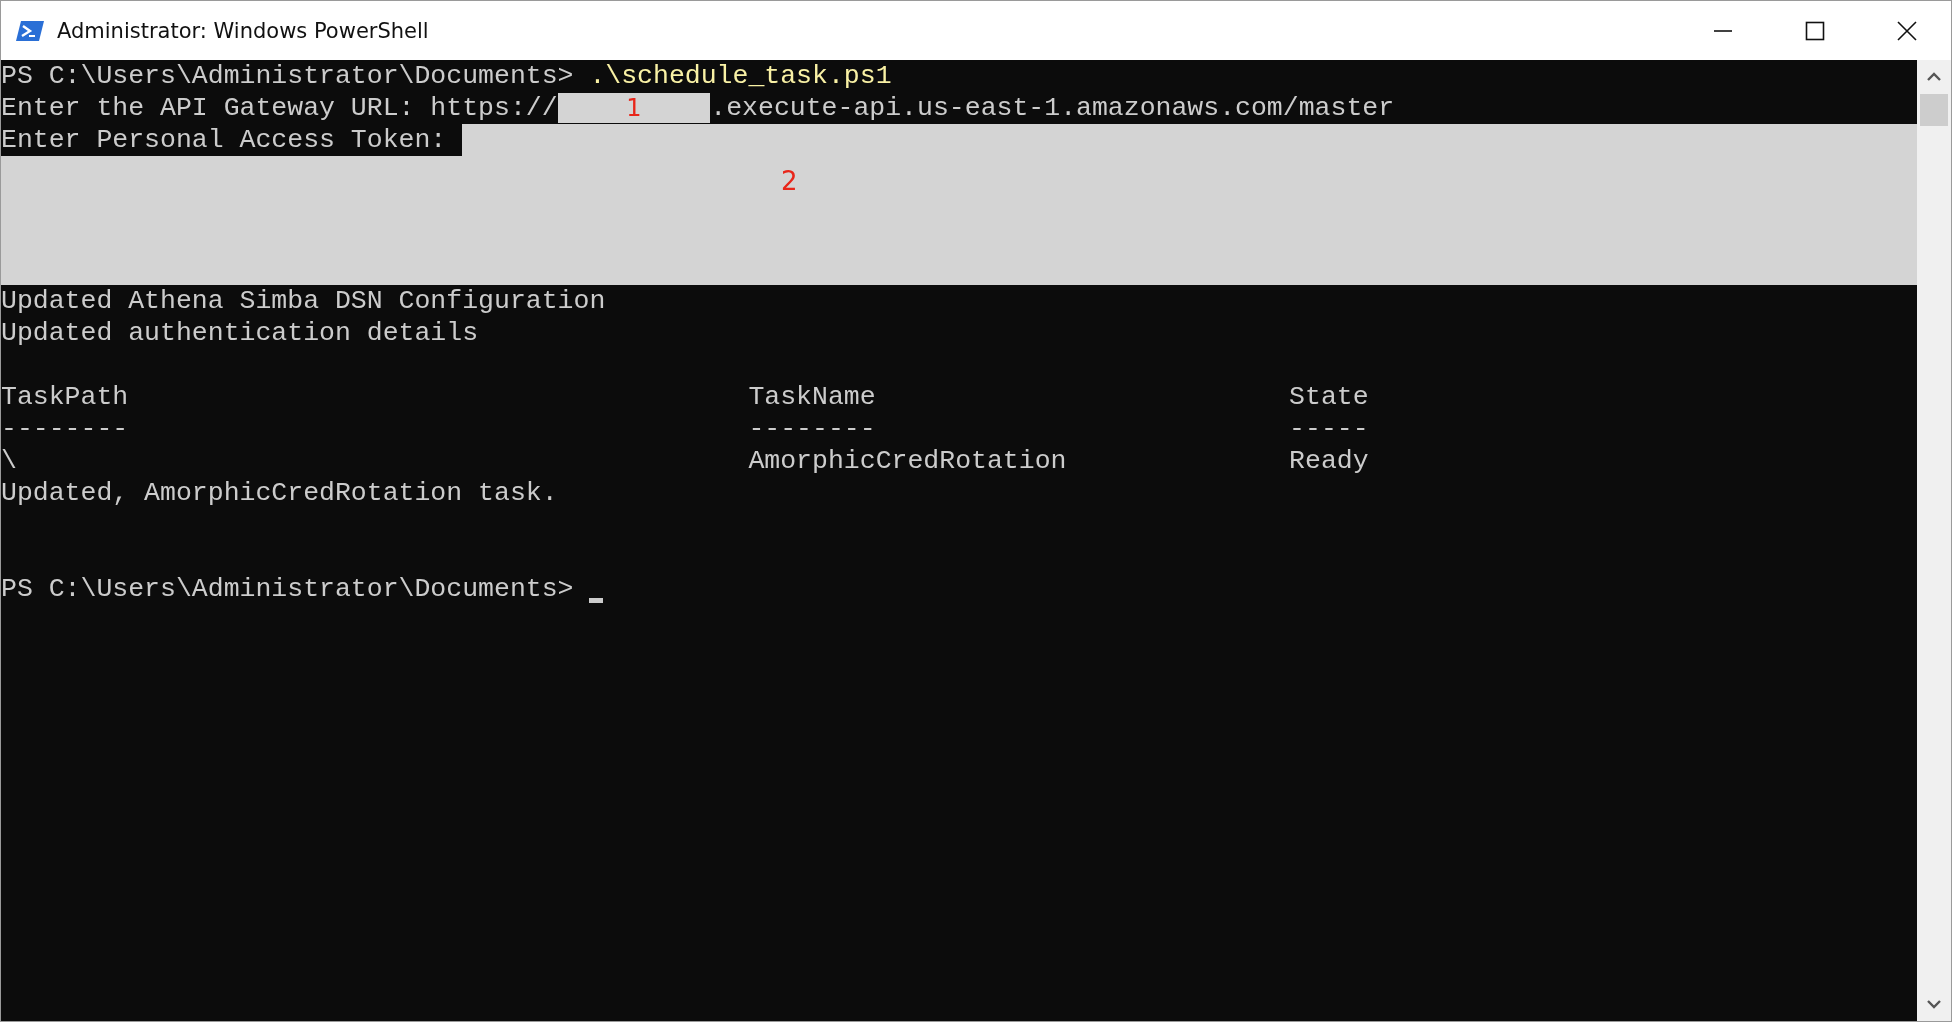  Describe the element at coordinates (1934, 110) in the screenshot. I see `scroll-thumb` at that location.